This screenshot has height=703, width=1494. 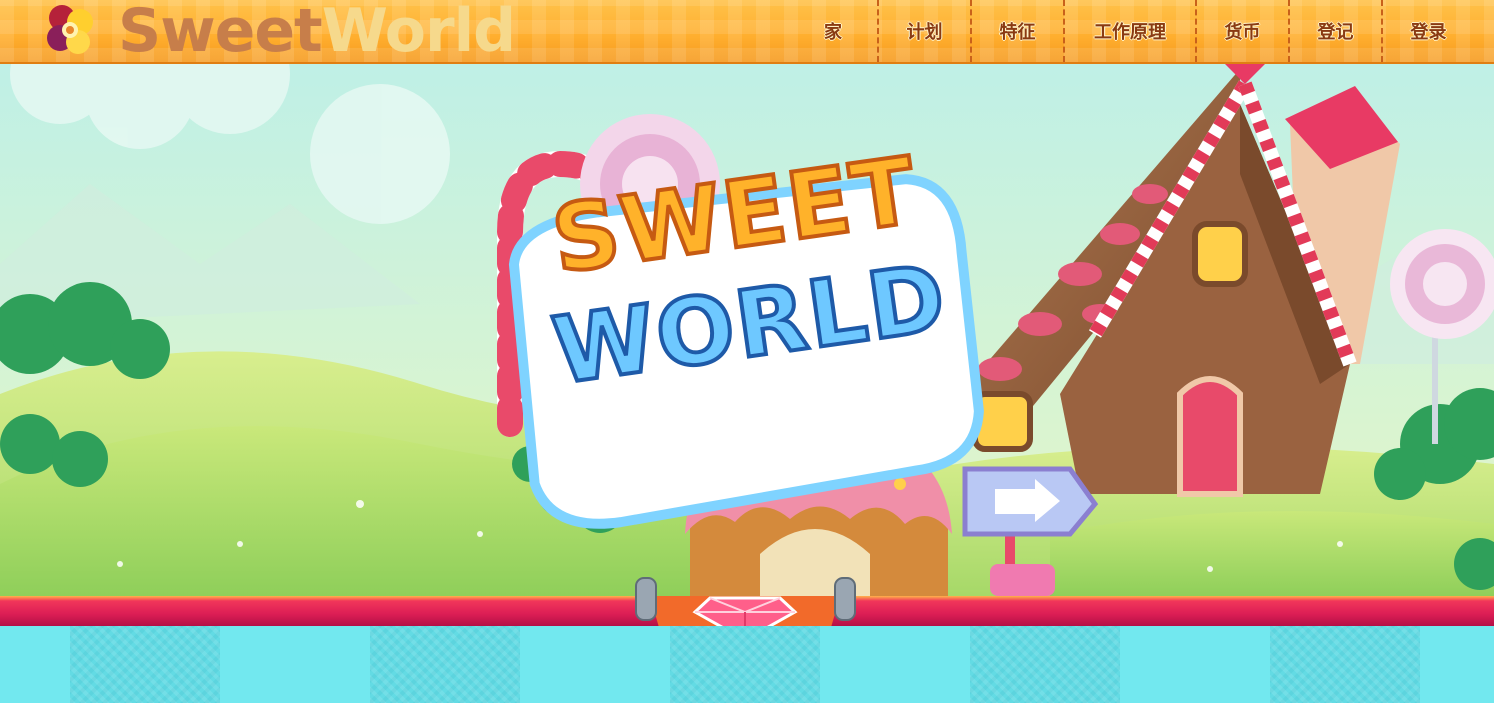 What do you see at coordinates (1129, 31) in the screenshot?
I see `nav-item-how-it-works: 工作原理` at bounding box center [1129, 31].